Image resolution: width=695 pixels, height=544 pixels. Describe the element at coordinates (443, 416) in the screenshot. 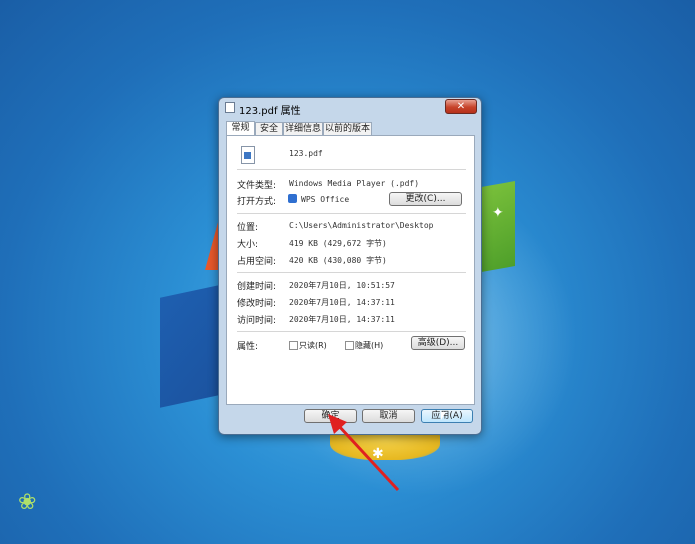

I see `mouse-cursor-icon` at that location.